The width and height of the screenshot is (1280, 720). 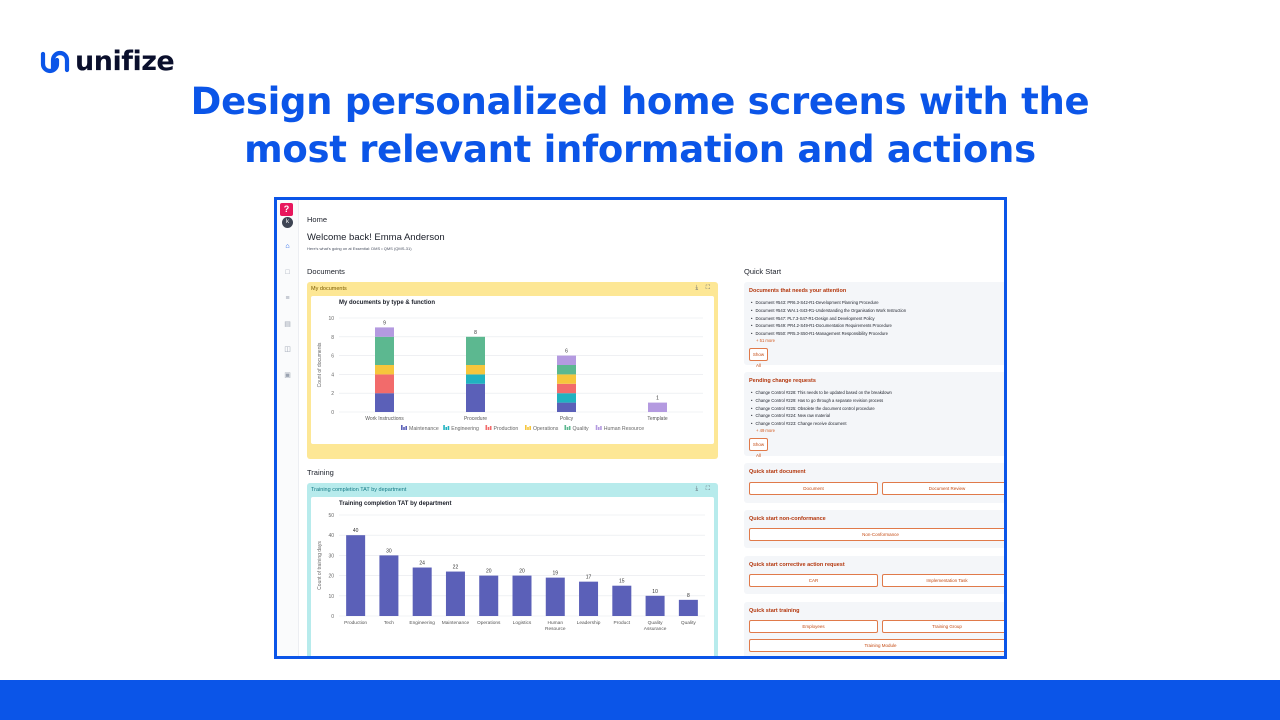 What do you see at coordinates (326, 271) in the screenshot?
I see `documents-section-title: Documents` at bounding box center [326, 271].